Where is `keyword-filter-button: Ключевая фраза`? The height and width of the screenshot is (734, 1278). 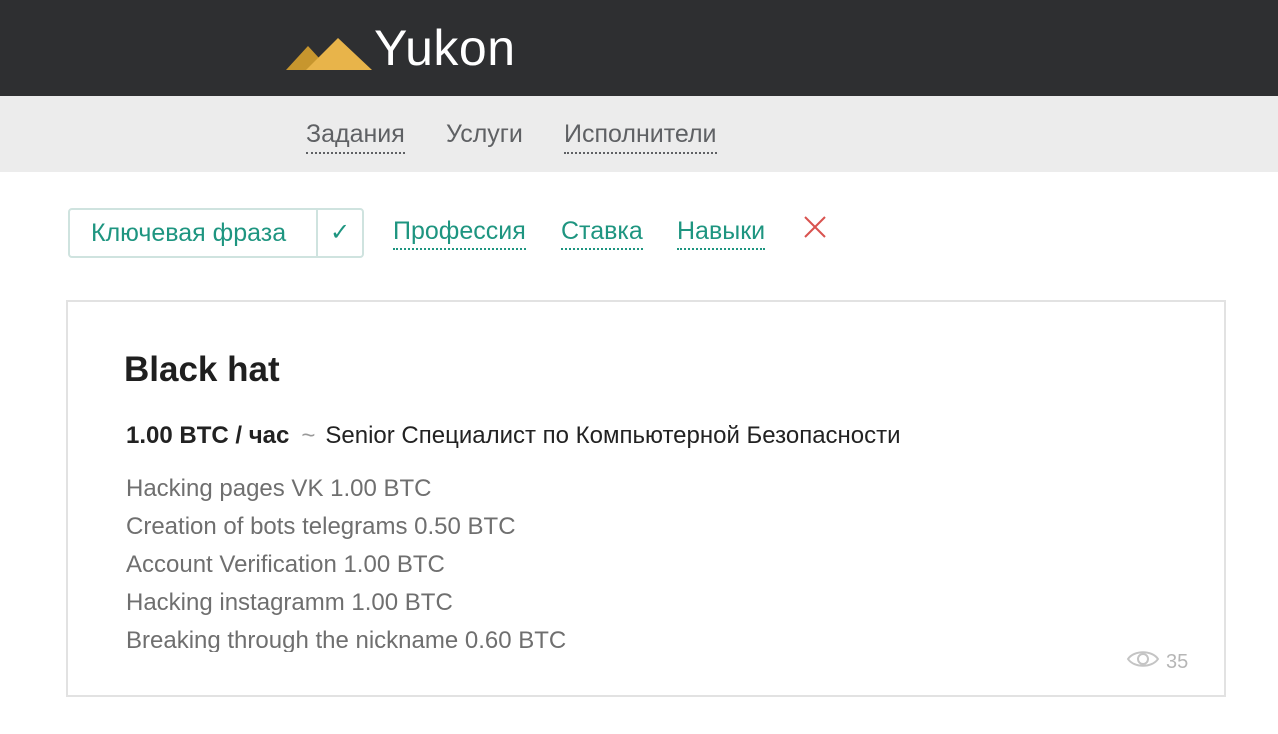
keyword-filter-button: Ключевая фраза is located at coordinates (193, 233).